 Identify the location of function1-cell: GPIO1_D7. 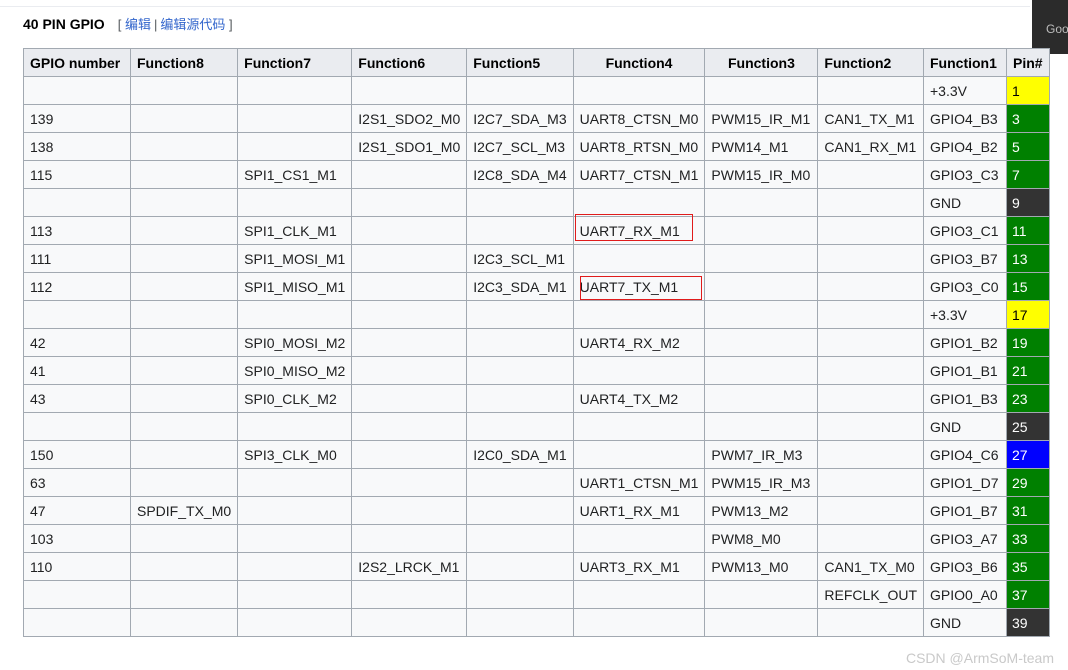
(965, 482).